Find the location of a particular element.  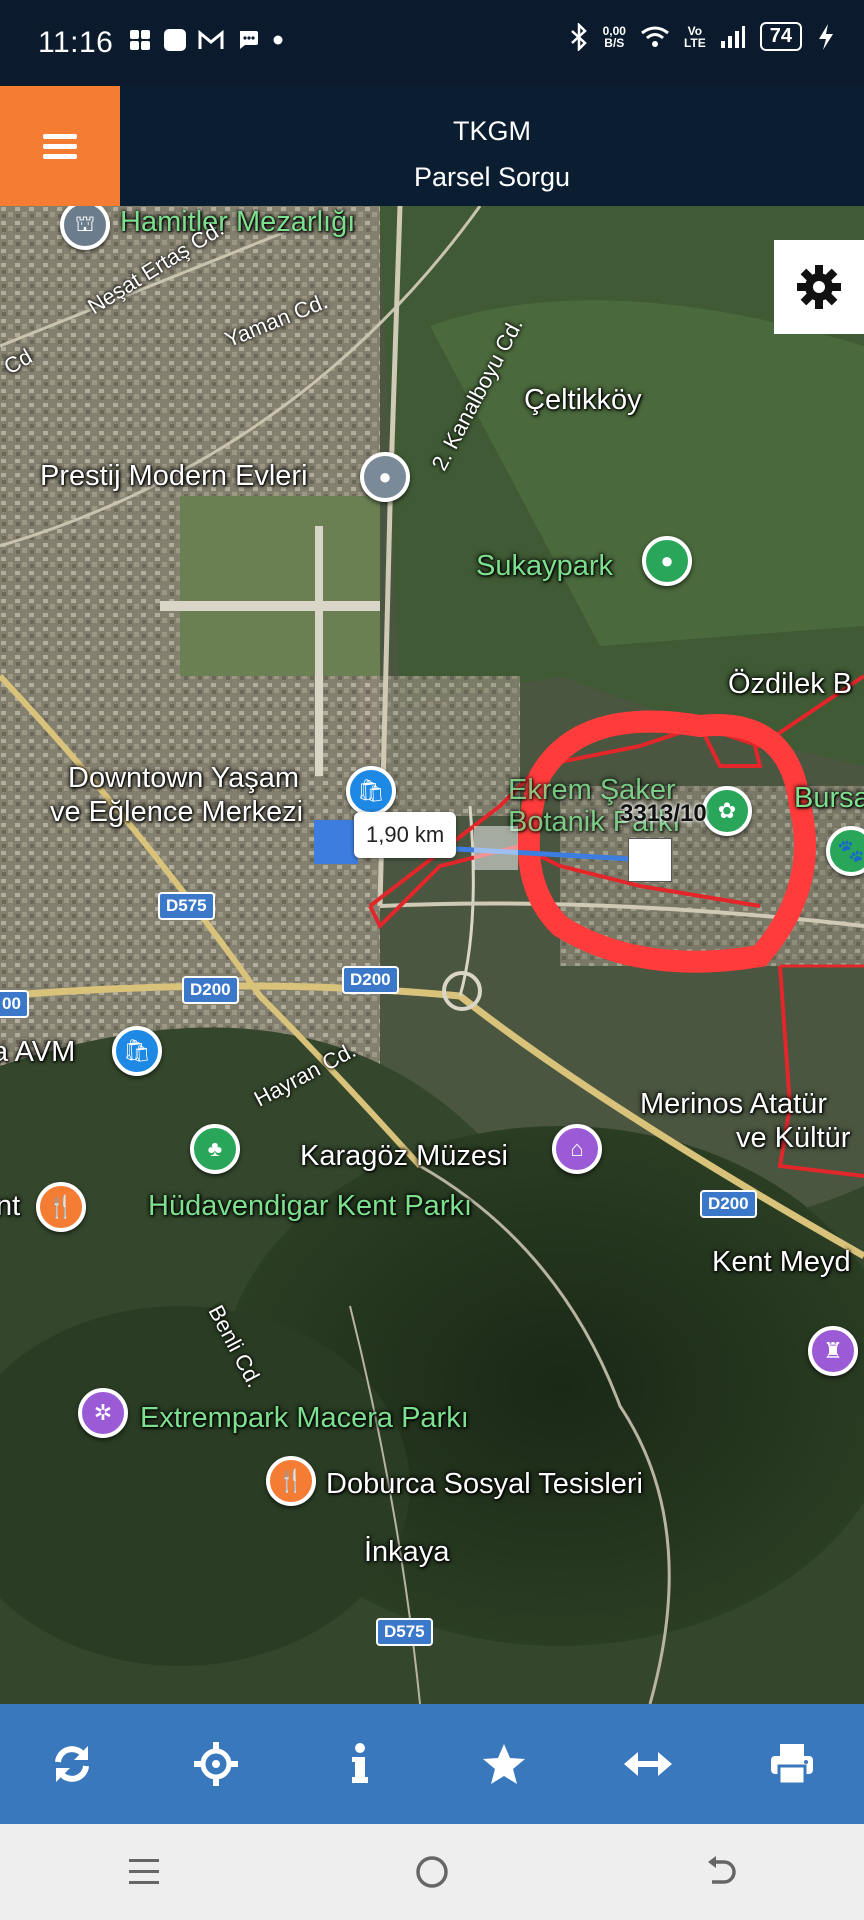

map-label-inkaya: İnkaya is located at coordinates (406, 1552).